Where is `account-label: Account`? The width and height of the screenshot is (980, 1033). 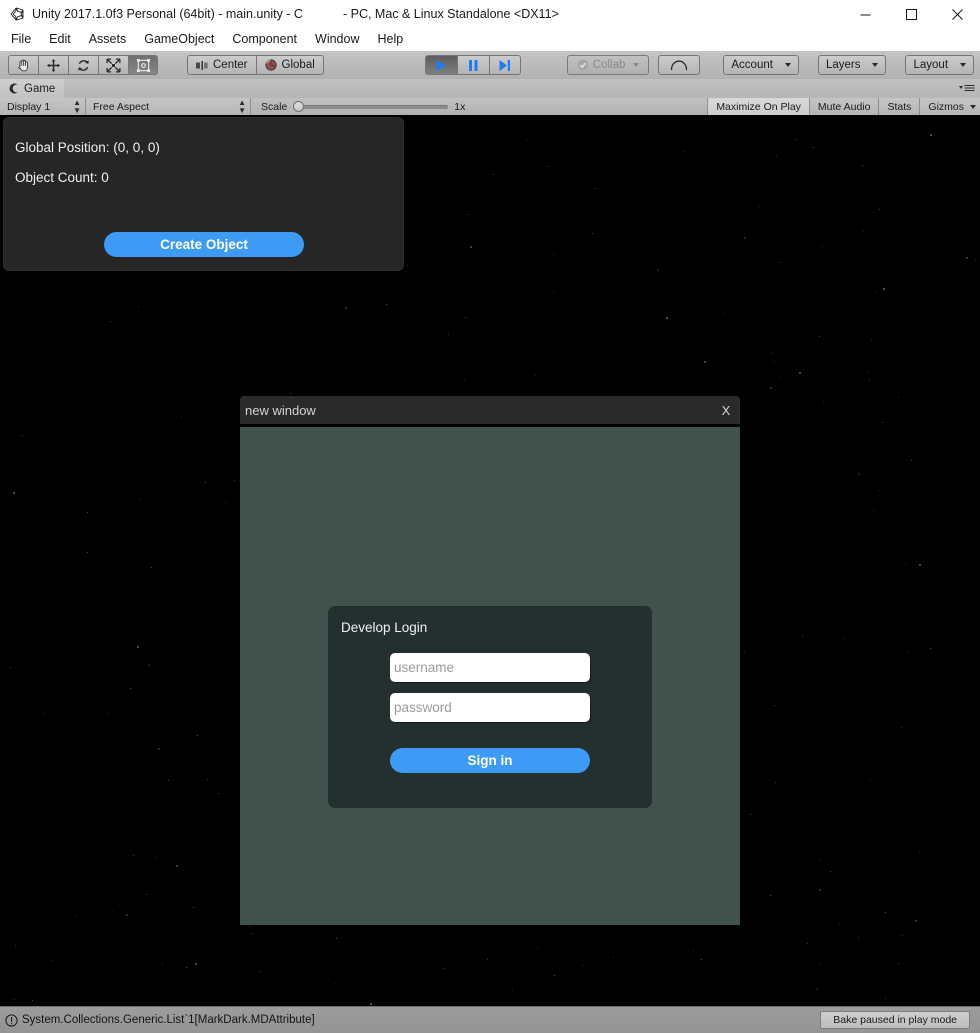
account-label: Account is located at coordinates (752, 65).